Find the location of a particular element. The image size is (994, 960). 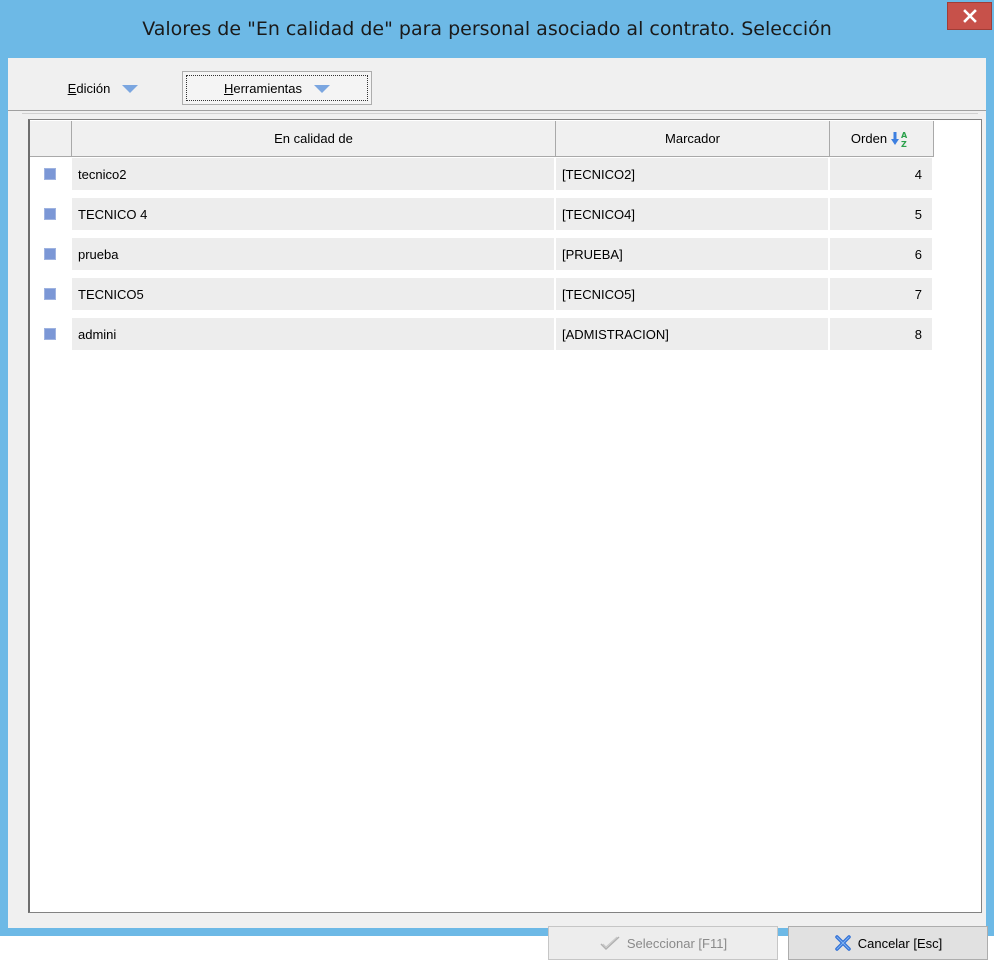

cell-en-calidad-de: prueba is located at coordinates (314, 256).